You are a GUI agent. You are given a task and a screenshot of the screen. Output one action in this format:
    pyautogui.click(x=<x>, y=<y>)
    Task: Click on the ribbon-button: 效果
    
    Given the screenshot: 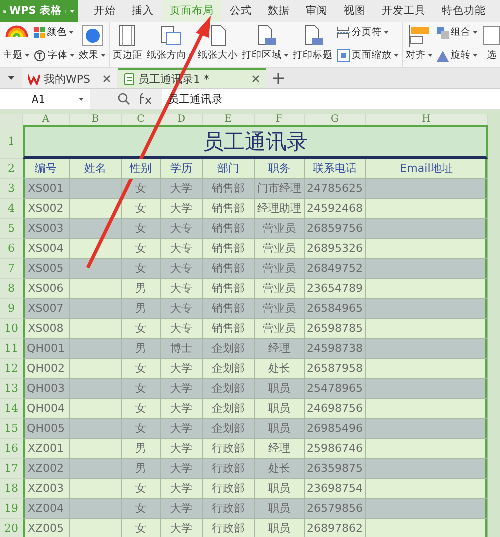 What is the action you would take?
    pyautogui.click(x=92, y=44)
    